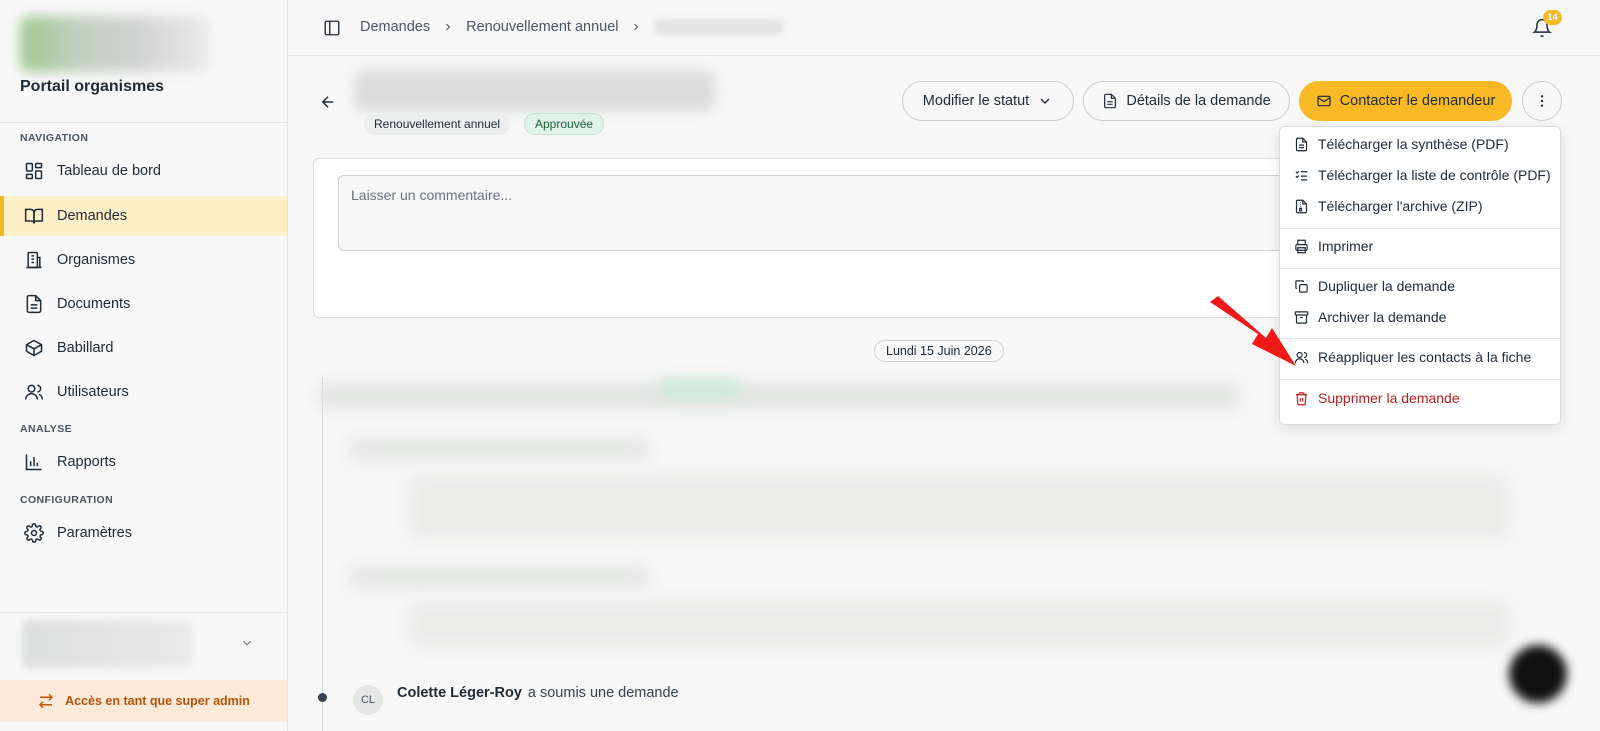  I want to click on menu-item-print: Imprimer, so click(1420, 246).